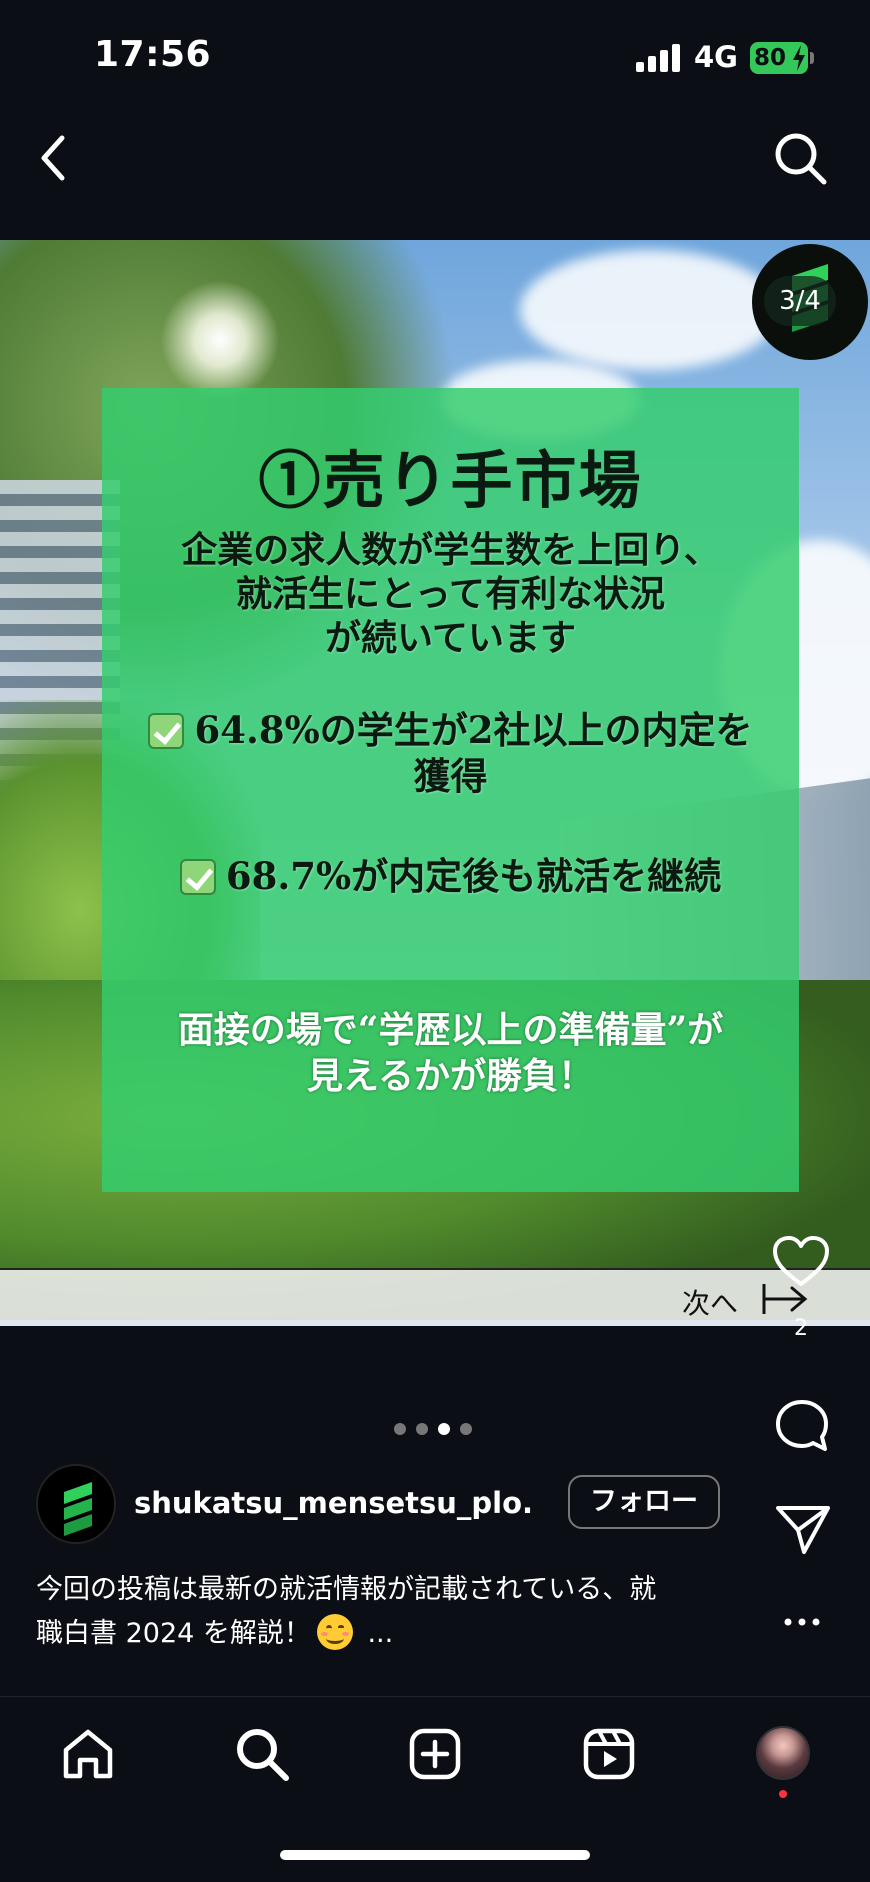 The height and width of the screenshot is (1882, 870). I want to click on panel-title: ①売り手市場, so click(450, 480).